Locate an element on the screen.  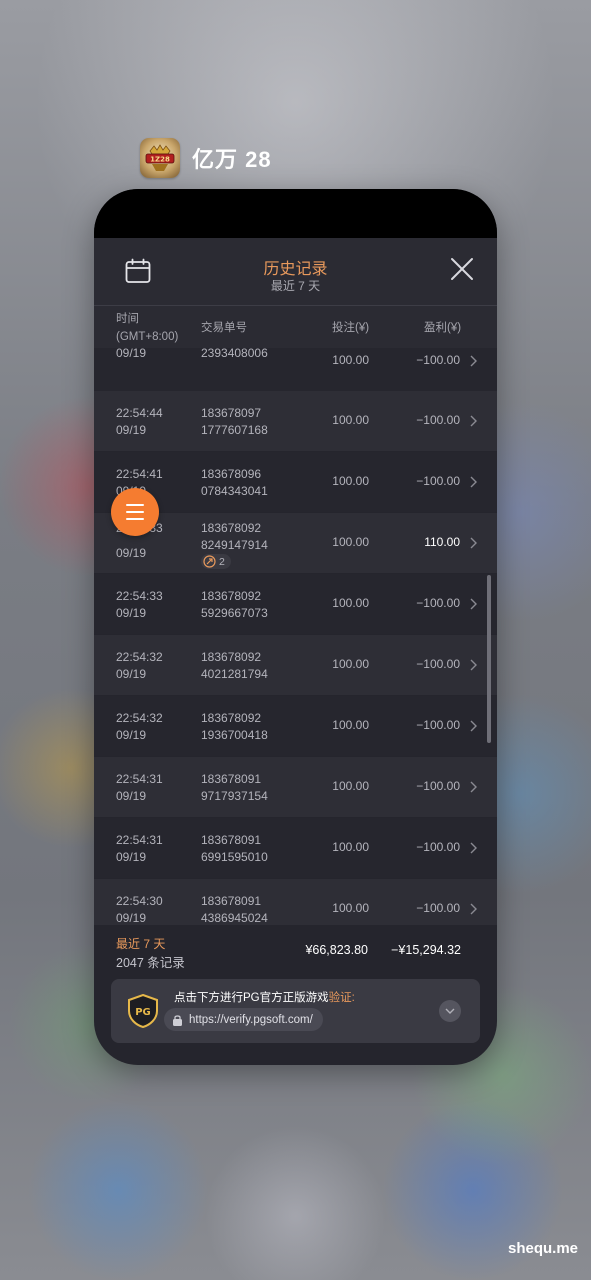
multiplier-badge: 2 is located at coordinates (216, 561).